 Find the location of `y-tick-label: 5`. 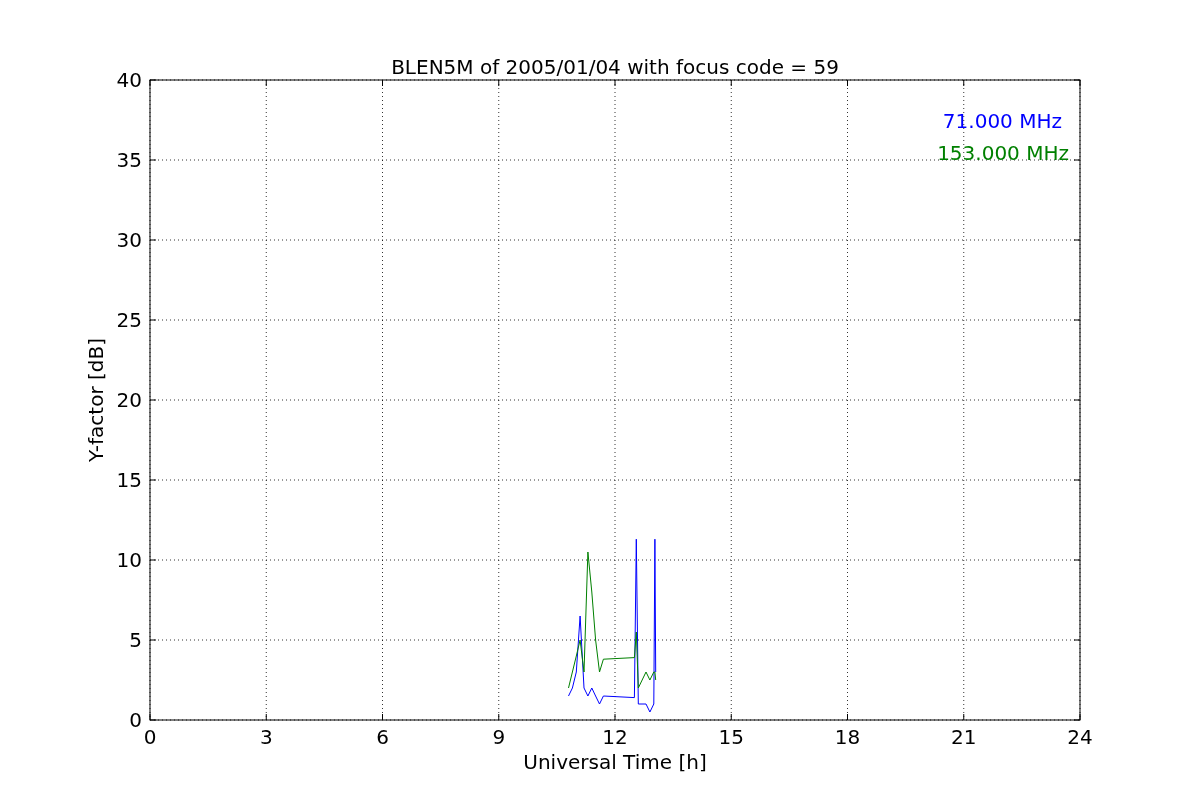

y-tick-label: 5 is located at coordinates (135, 640).